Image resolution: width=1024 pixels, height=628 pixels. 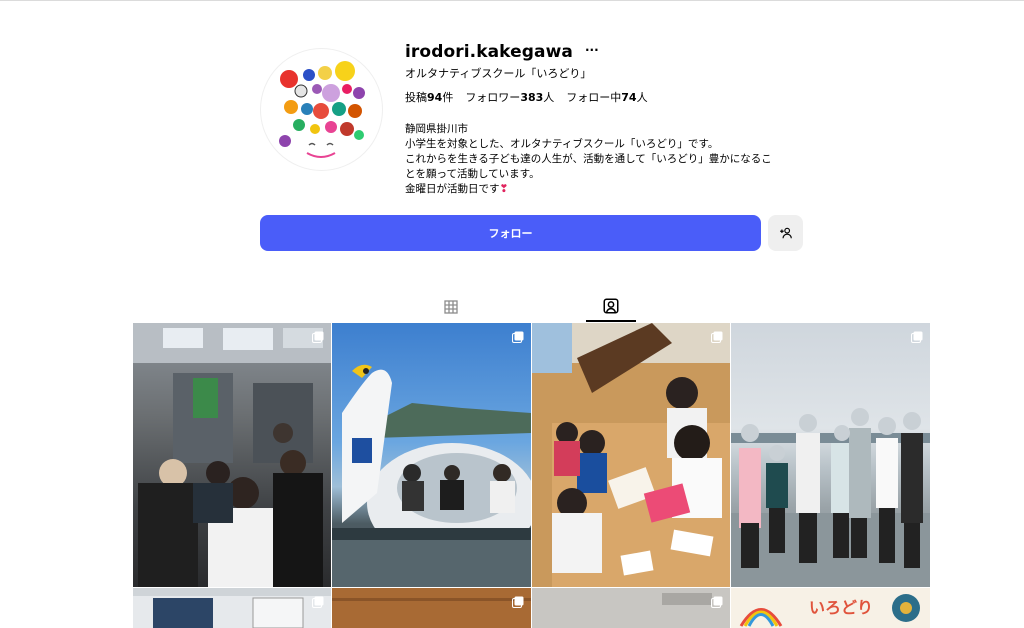 I want to click on grid-icon, so click(x=451, y=307).